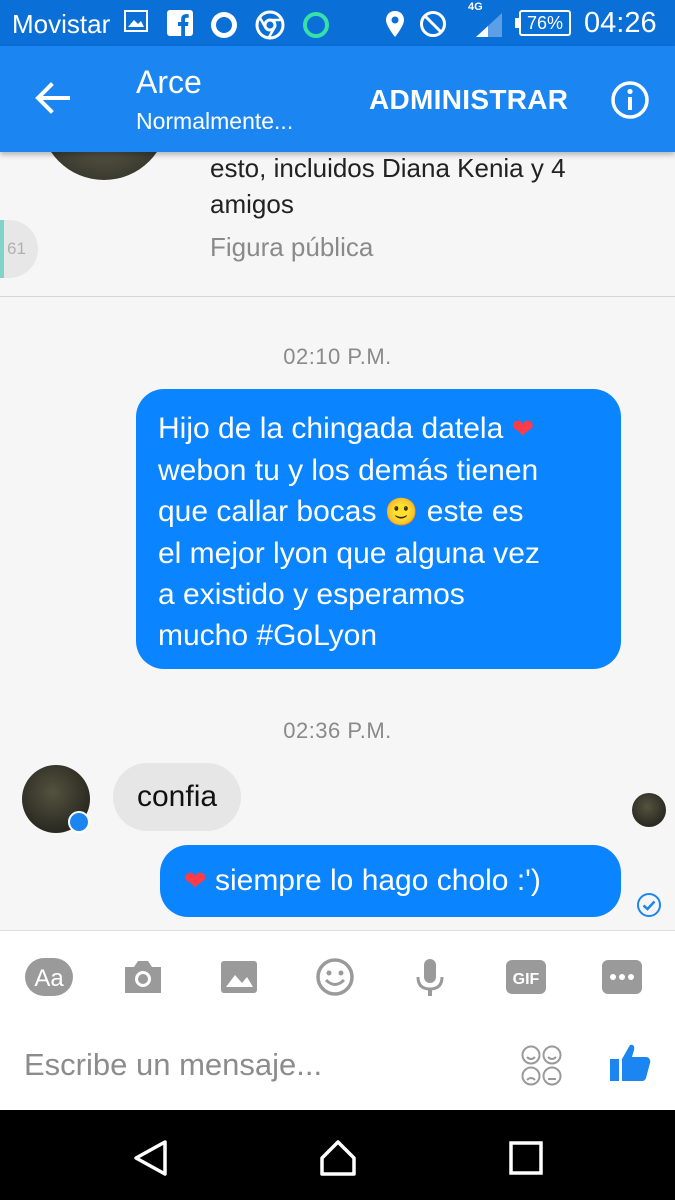 This screenshot has width=675, height=1200. What do you see at coordinates (433, 24) in the screenshot?
I see `do-not-disturb-icon` at bounding box center [433, 24].